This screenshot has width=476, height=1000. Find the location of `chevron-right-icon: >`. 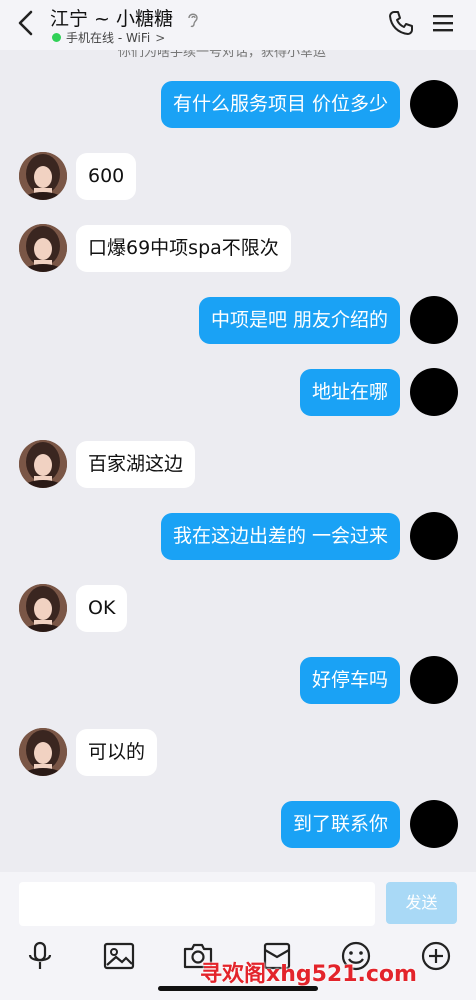

chevron-right-icon: > is located at coordinates (160, 37).